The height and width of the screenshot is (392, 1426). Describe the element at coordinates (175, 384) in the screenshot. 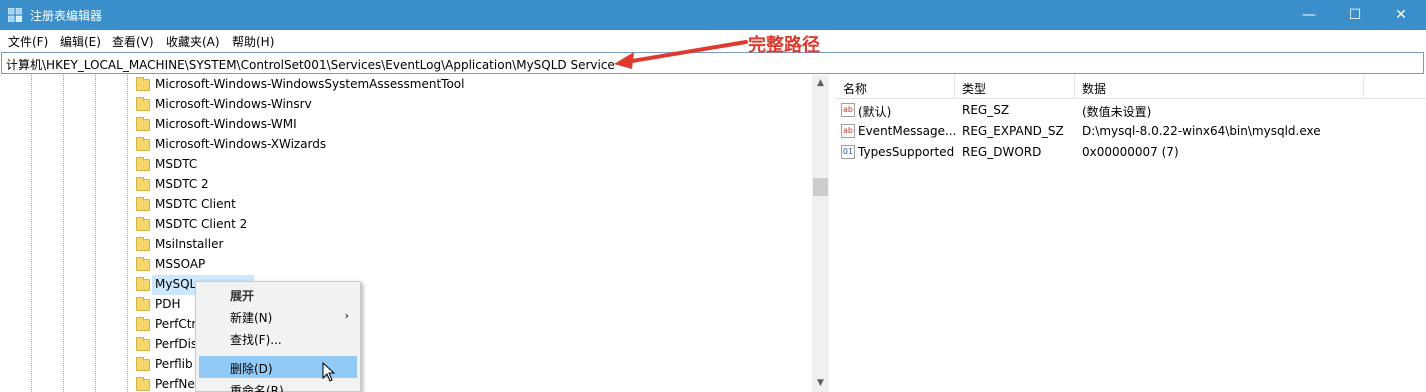

I see `tree-node-label: PerfNe` at that location.